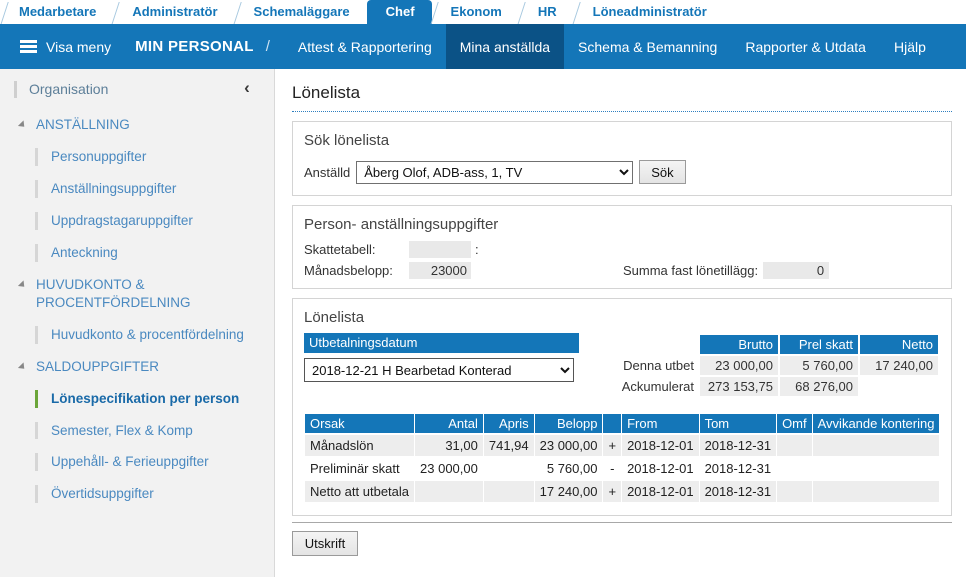  What do you see at coordinates (154, 253) in the screenshot?
I see `sidebar-item-anteckning: Anteckning` at bounding box center [154, 253].